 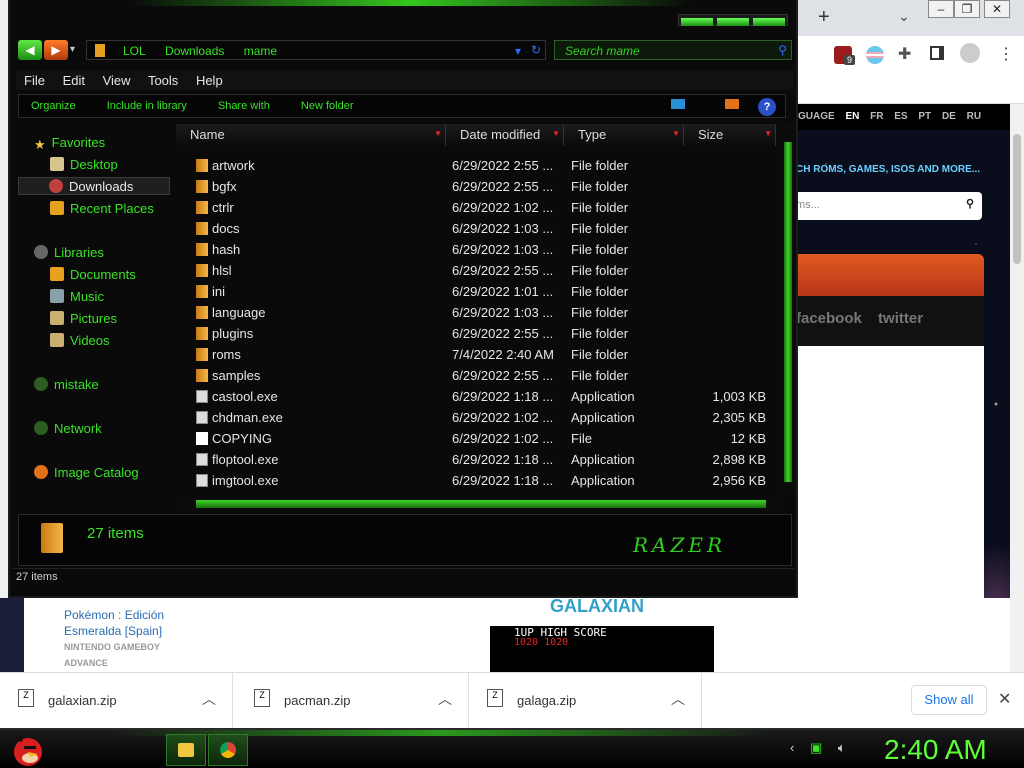 I want to click on recent-pages-chevron-icon: ▾, so click(x=72, y=49).